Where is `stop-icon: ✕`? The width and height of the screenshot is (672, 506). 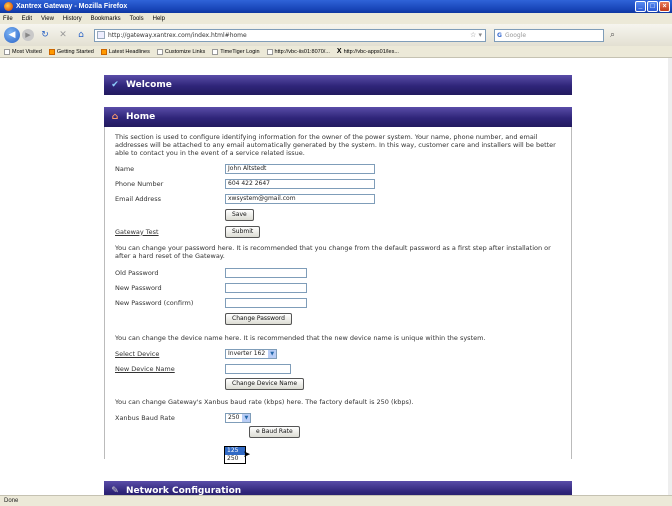 stop-icon: ✕ is located at coordinates (63, 35).